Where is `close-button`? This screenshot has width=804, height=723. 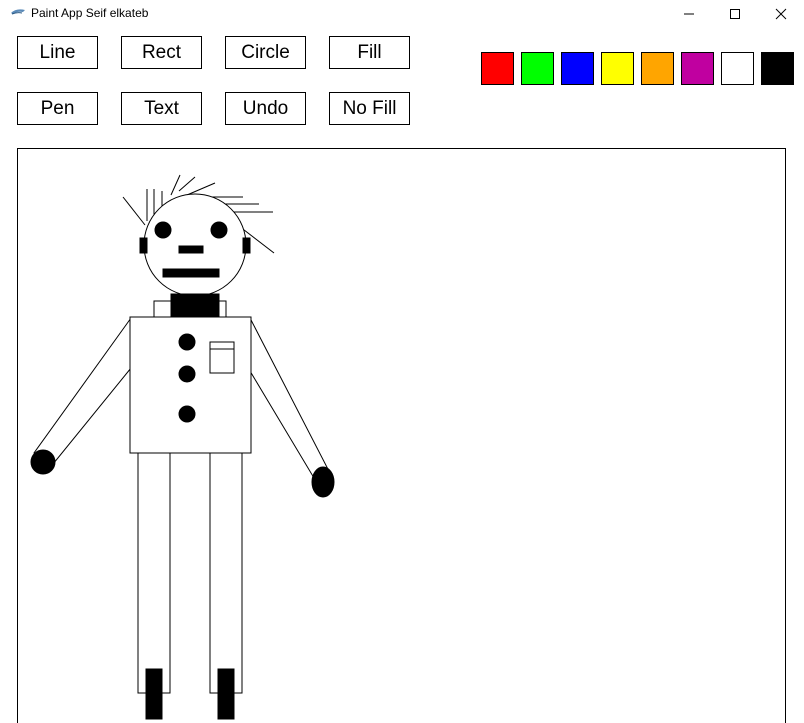
close-button is located at coordinates (781, 14).